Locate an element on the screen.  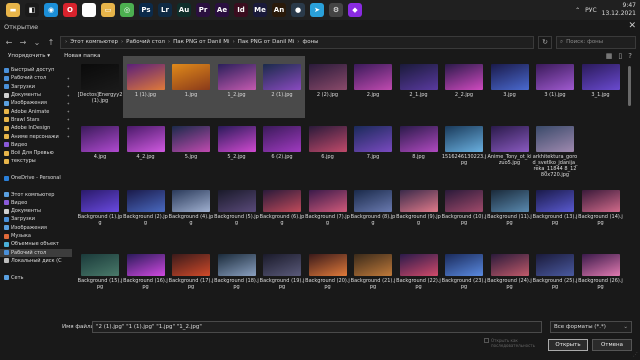
sidebar-item: Brawl Stars ✦ is located at coordinates (36, 120).